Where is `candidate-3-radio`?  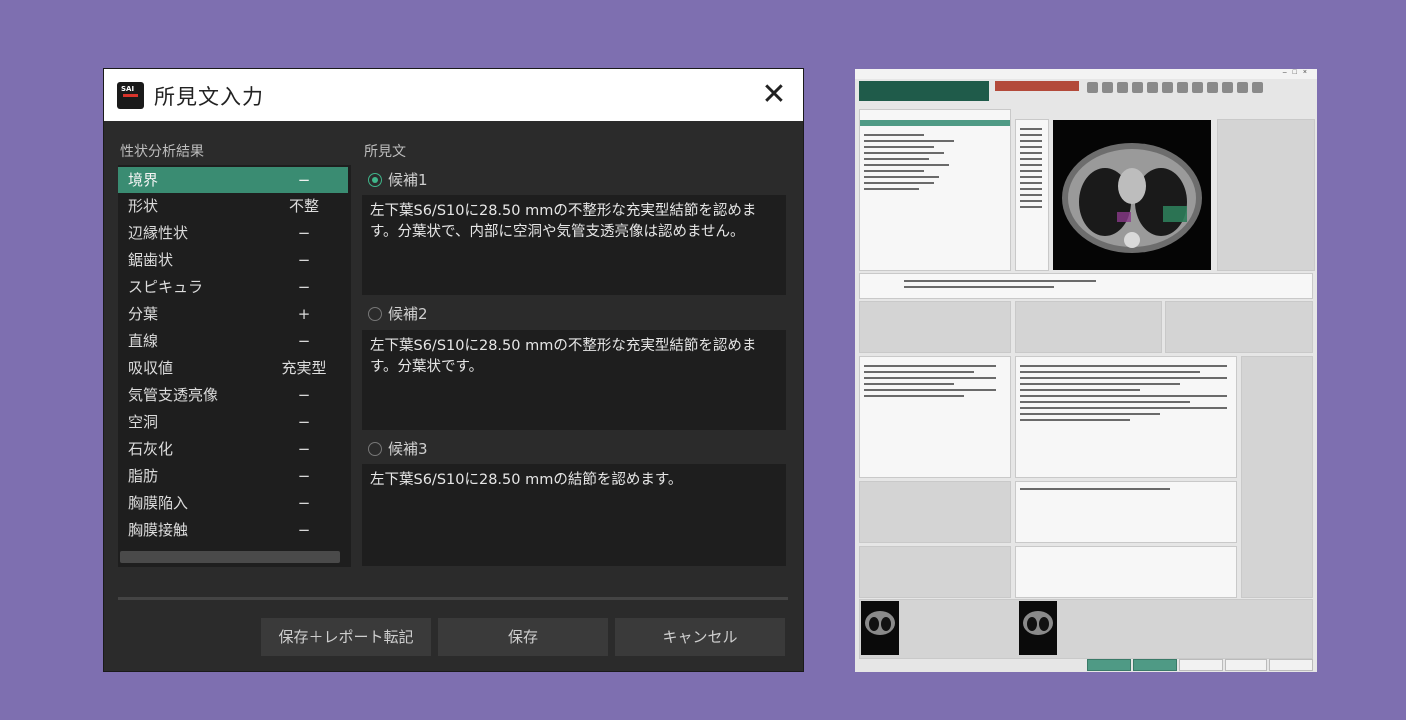 candidate-3-radio is located at coordinates (375, 449).